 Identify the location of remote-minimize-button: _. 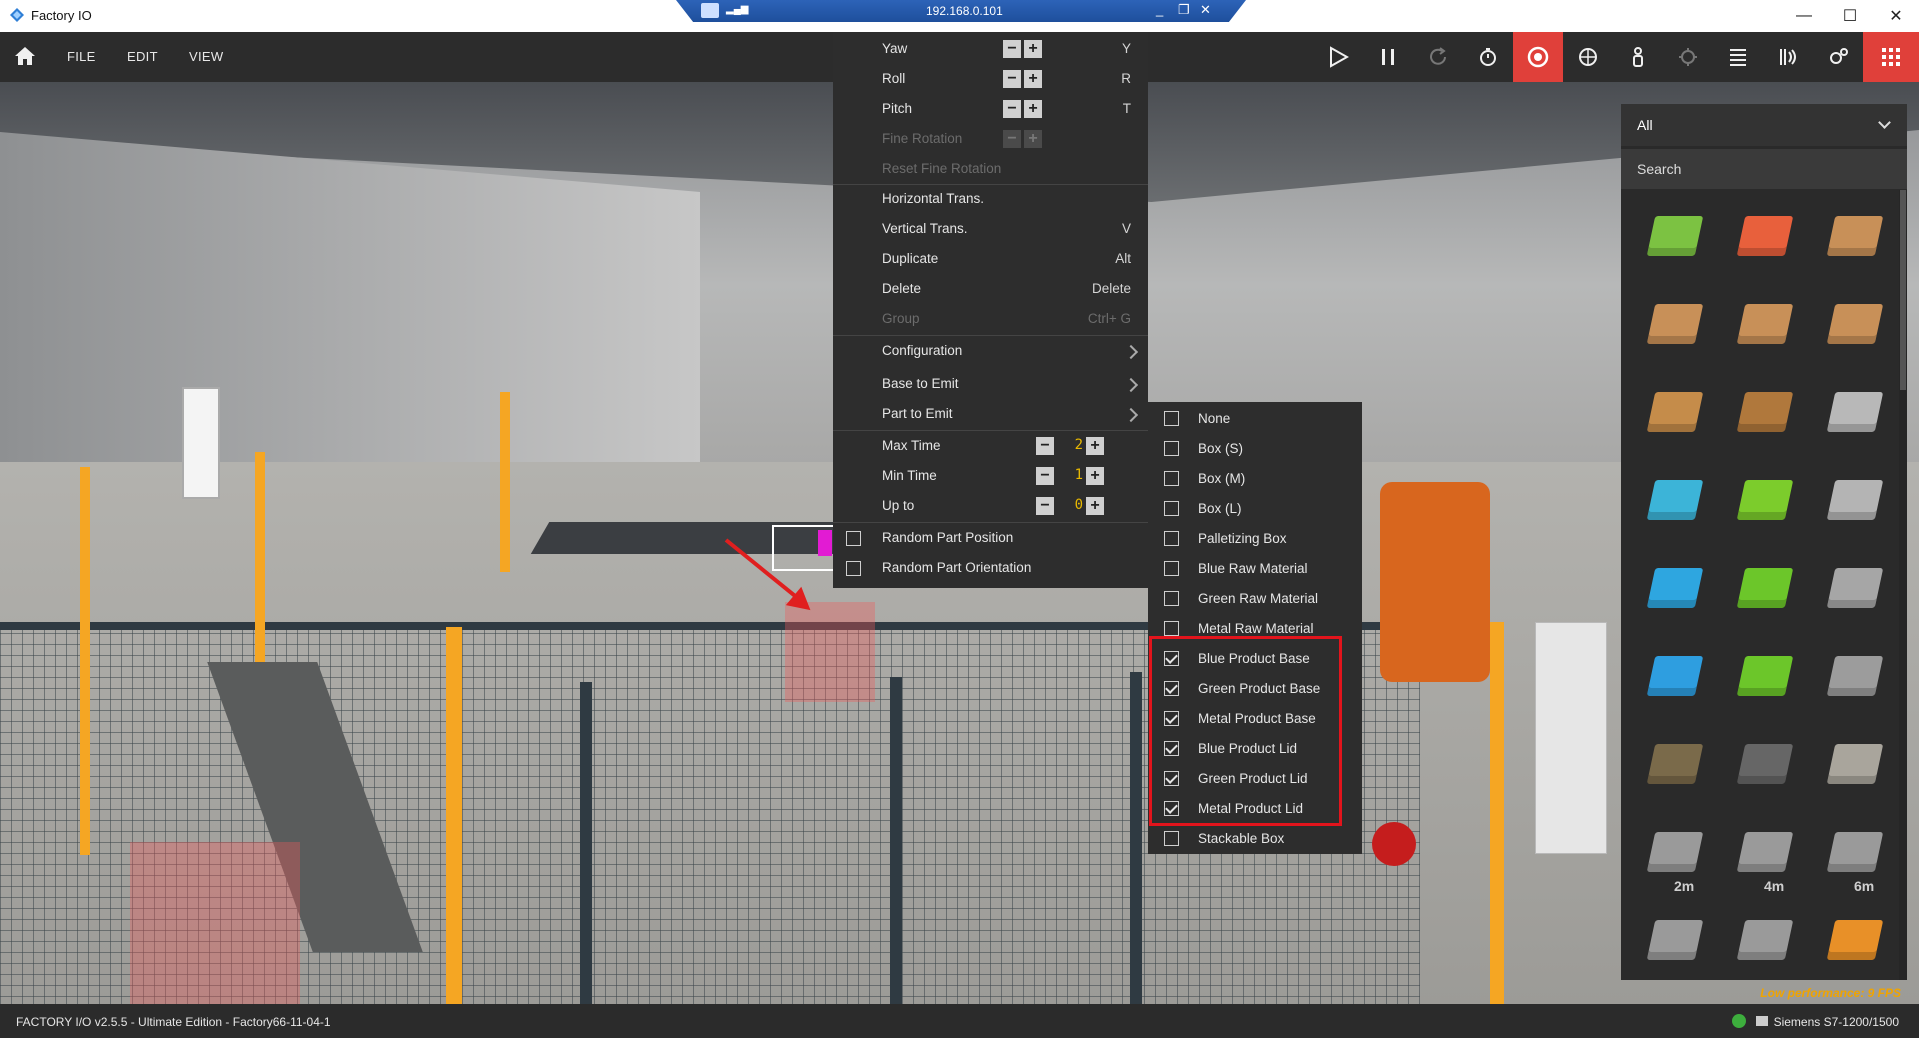
(1159, 9).